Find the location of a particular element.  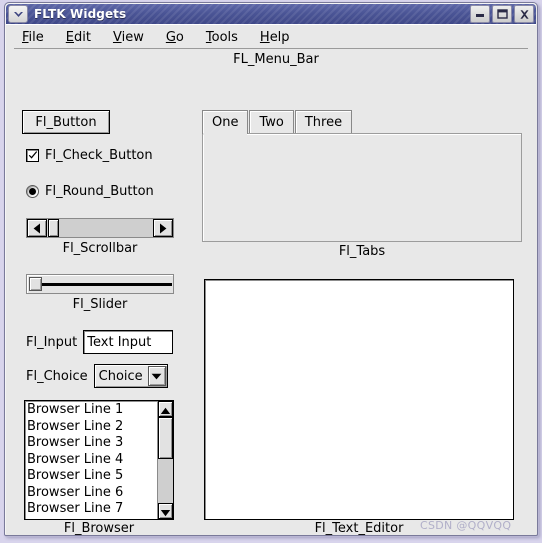

menu-item-edit: Edit is located at coordinates (78, 37).